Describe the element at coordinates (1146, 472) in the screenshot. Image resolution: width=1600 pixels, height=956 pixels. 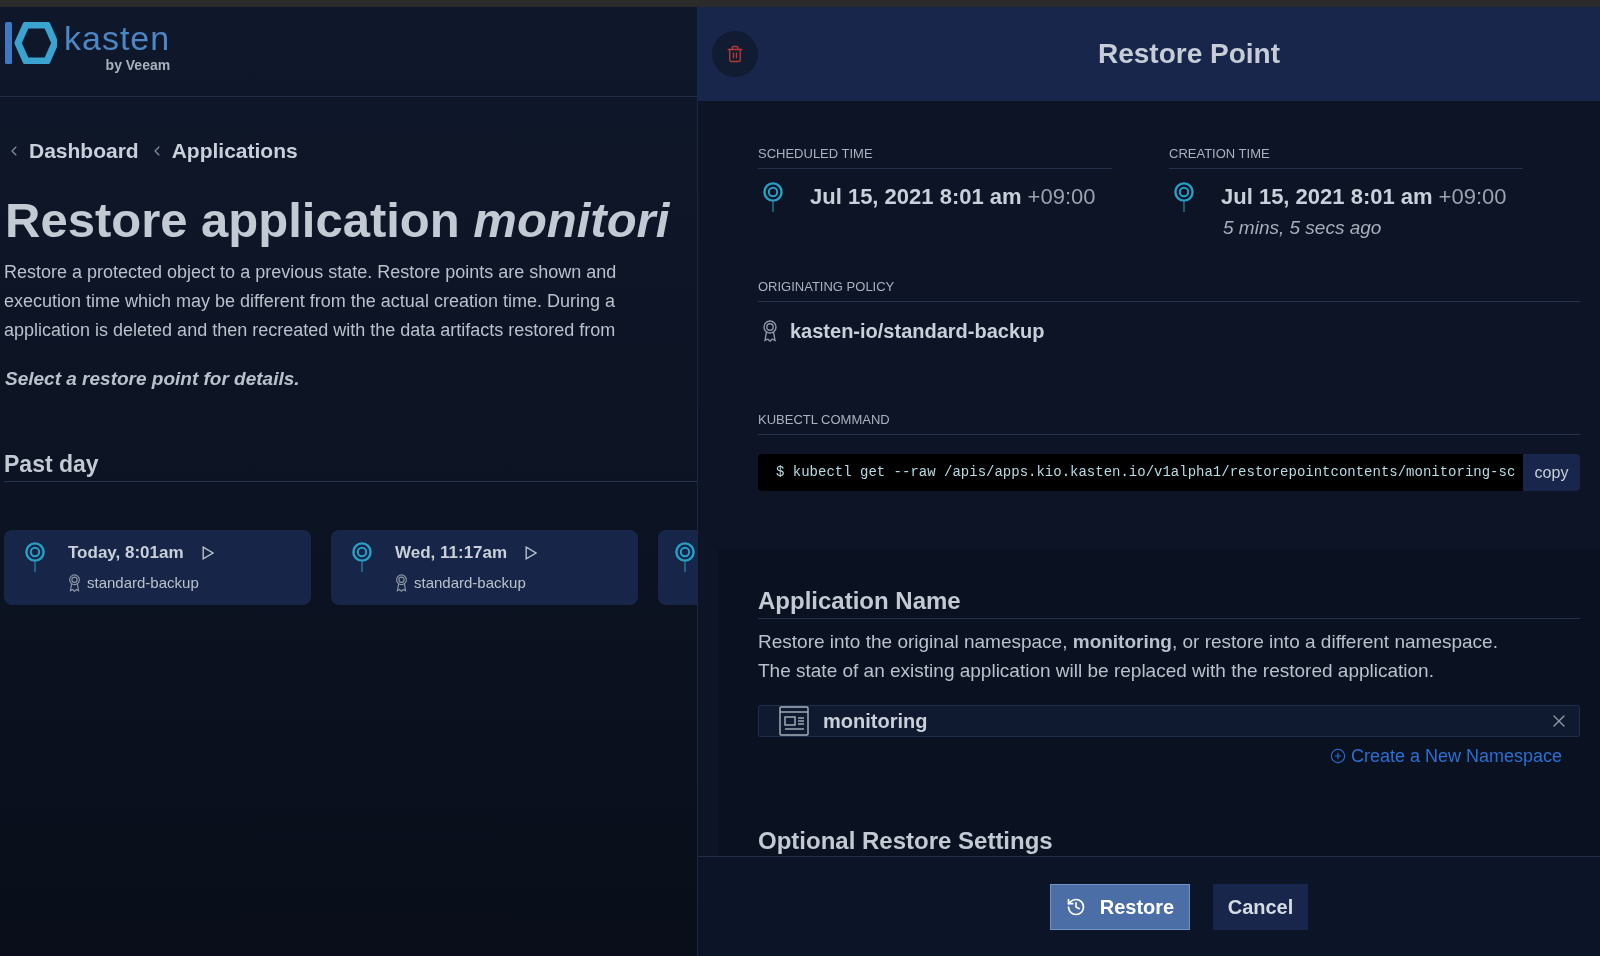
I see `kubectl-command: $ kubectl get --raw /apis/apps.kio.kasten.io/v1alpha1/restorepointcontents/monitoring-sc` at that location.